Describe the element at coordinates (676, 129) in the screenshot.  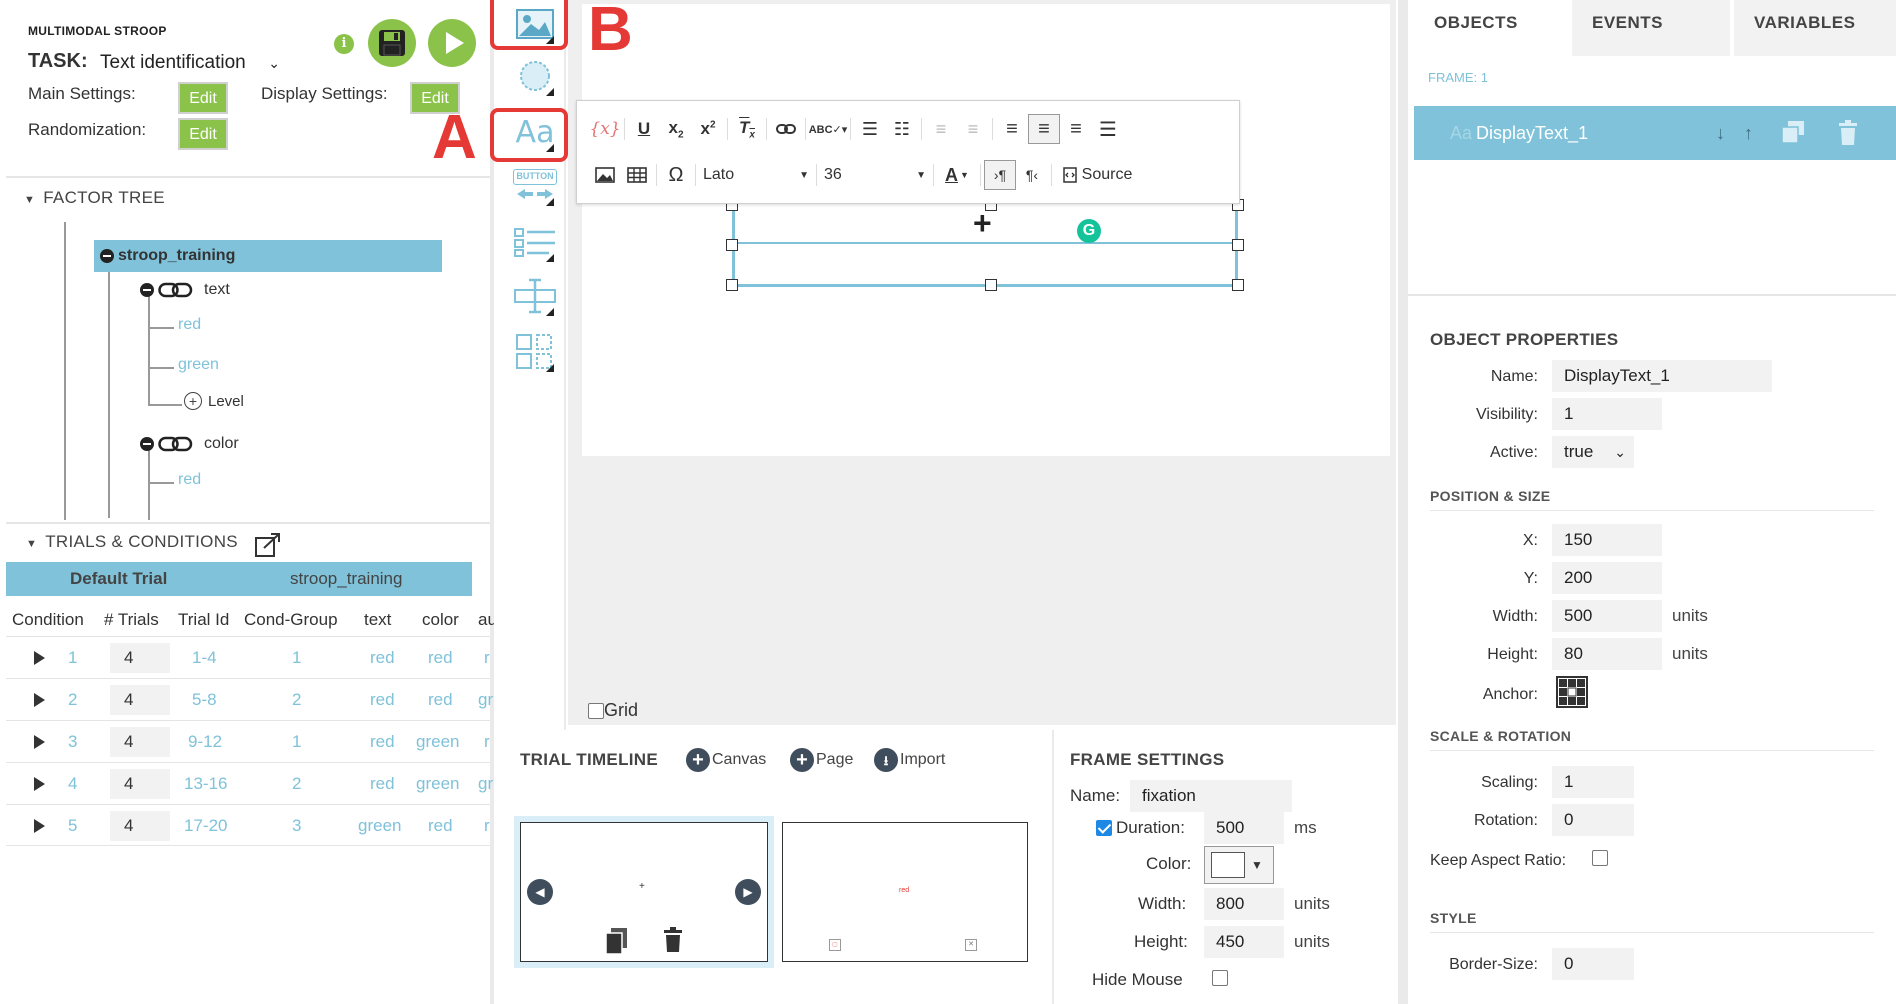
I see `subscript-button: x2` at that location.